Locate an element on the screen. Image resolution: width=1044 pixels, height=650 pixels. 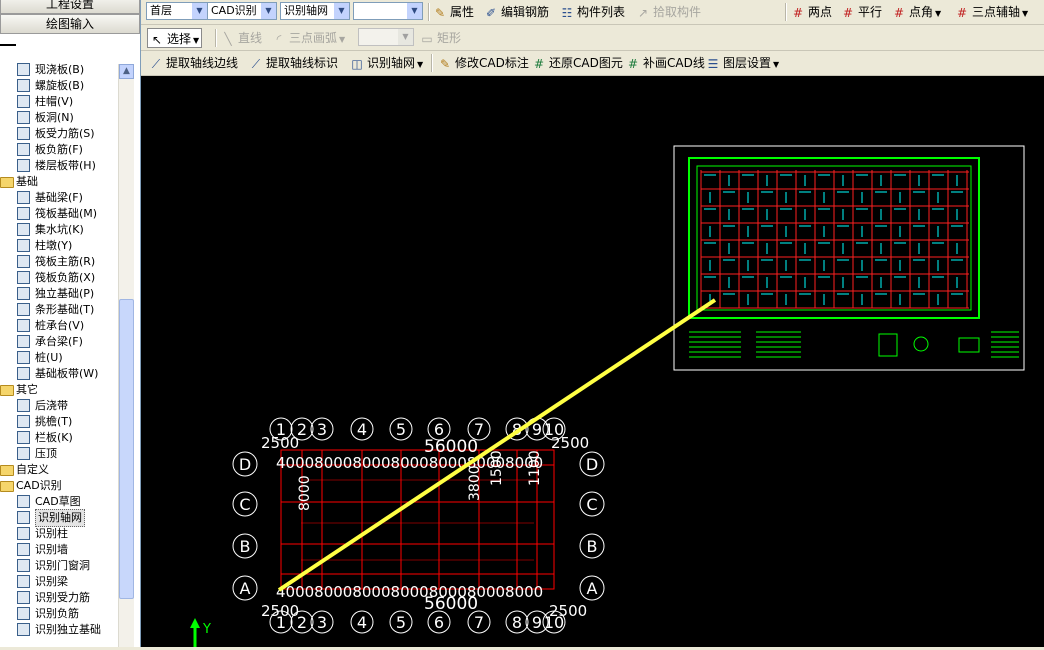
tree-scrollbar: ▲ is located at coordinates (126, 355).